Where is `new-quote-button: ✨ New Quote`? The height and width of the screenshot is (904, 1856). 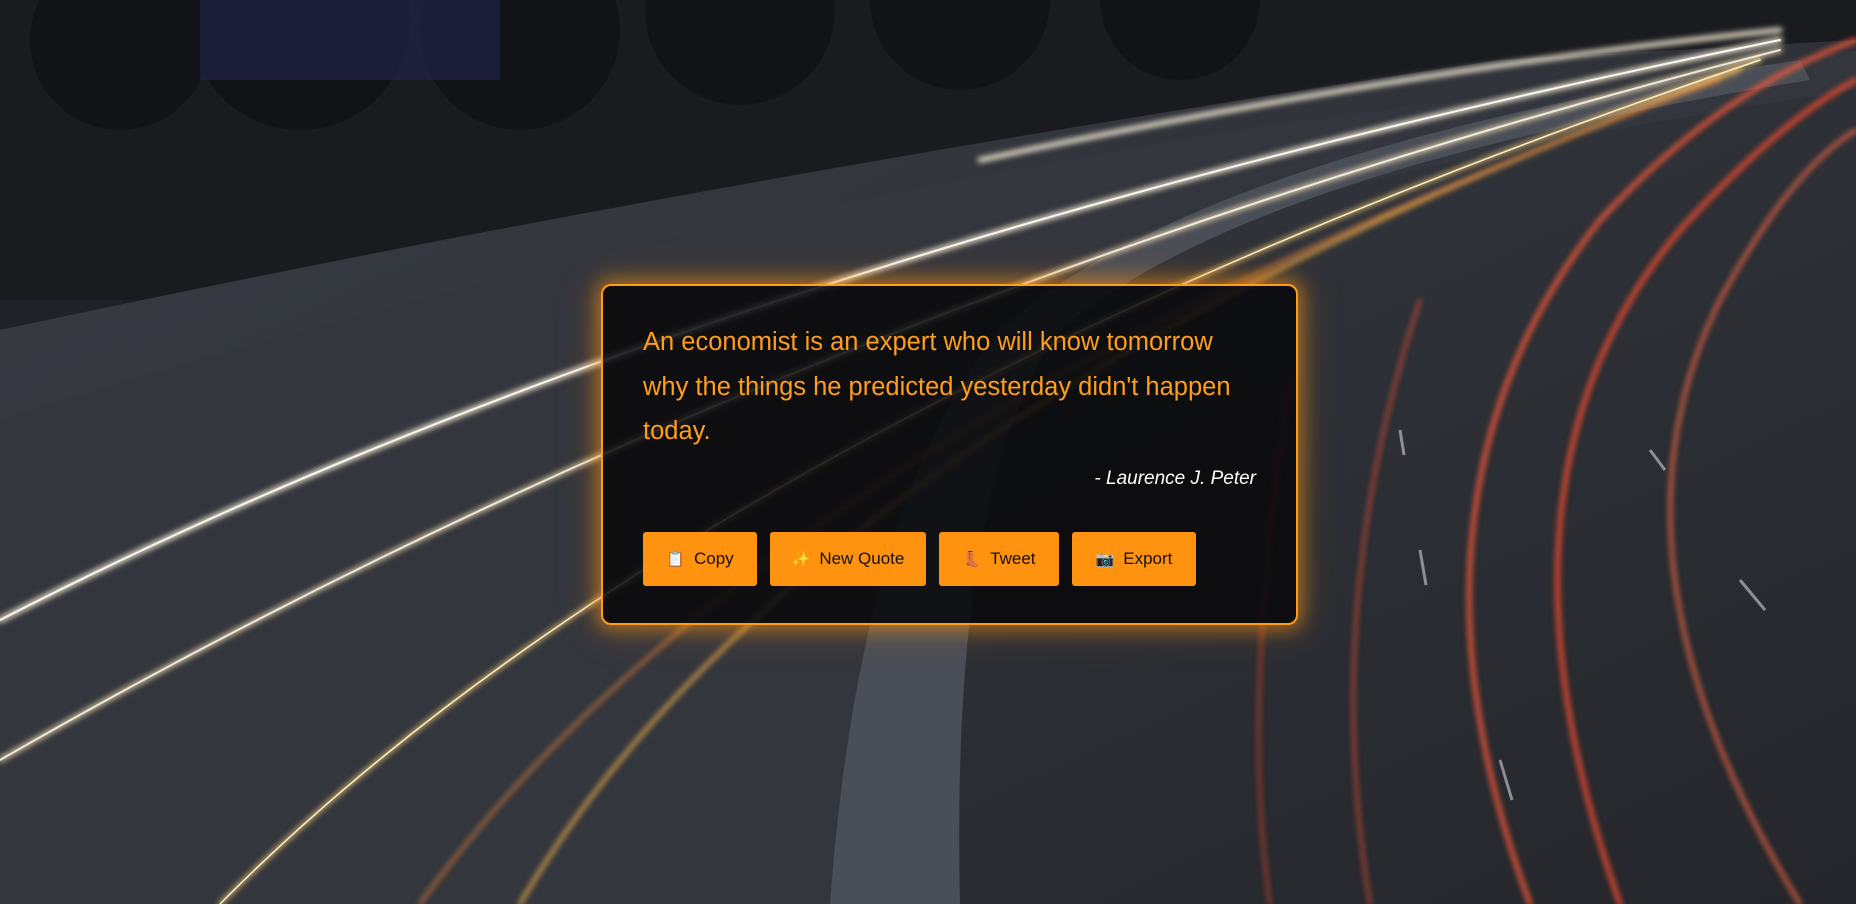
new-quote-button: ✨ New Quote is located at coordinates (848, 559).